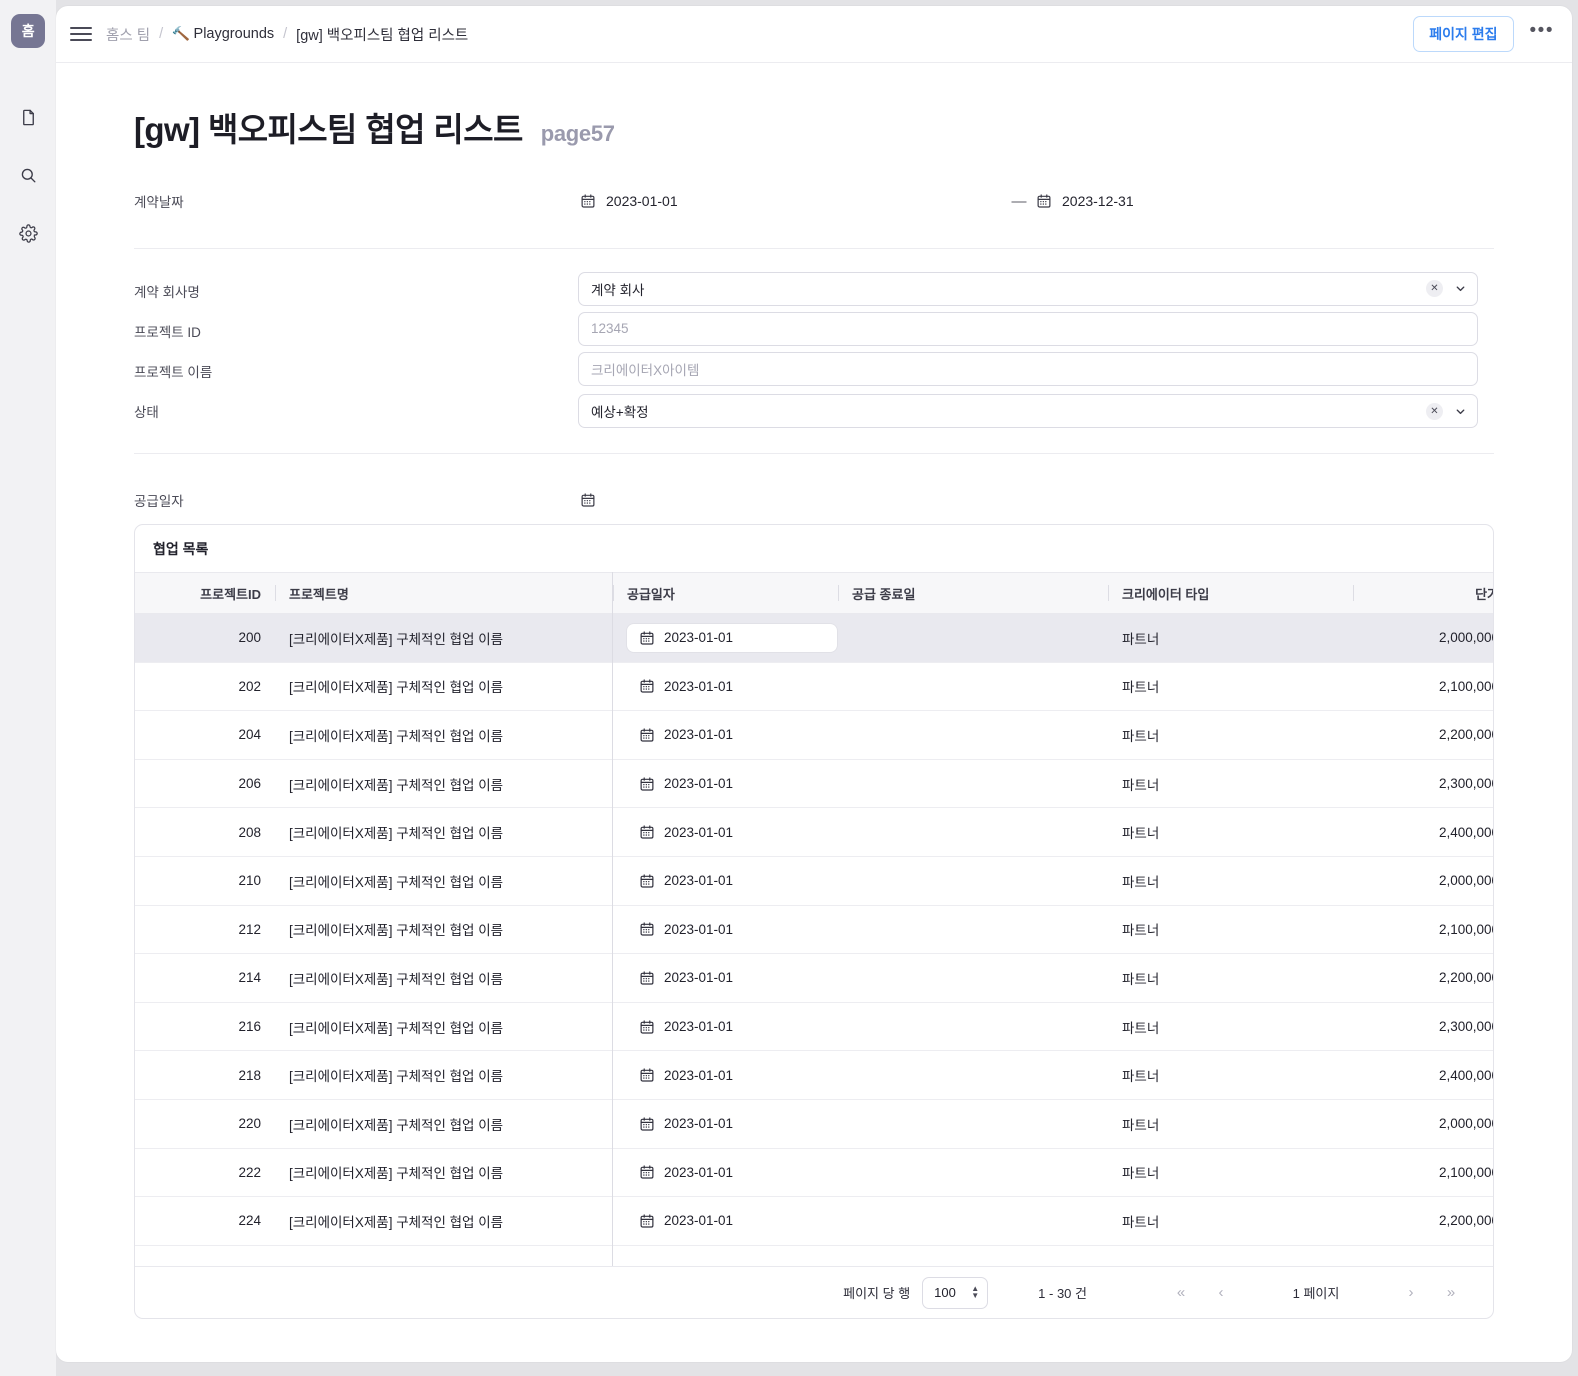 Image resolution: width=1578 pixels, height=1376 pixels. Describe the element at coordinates (1542, 31) in the screenshot. I see `more-options-icon: •••` at that location.